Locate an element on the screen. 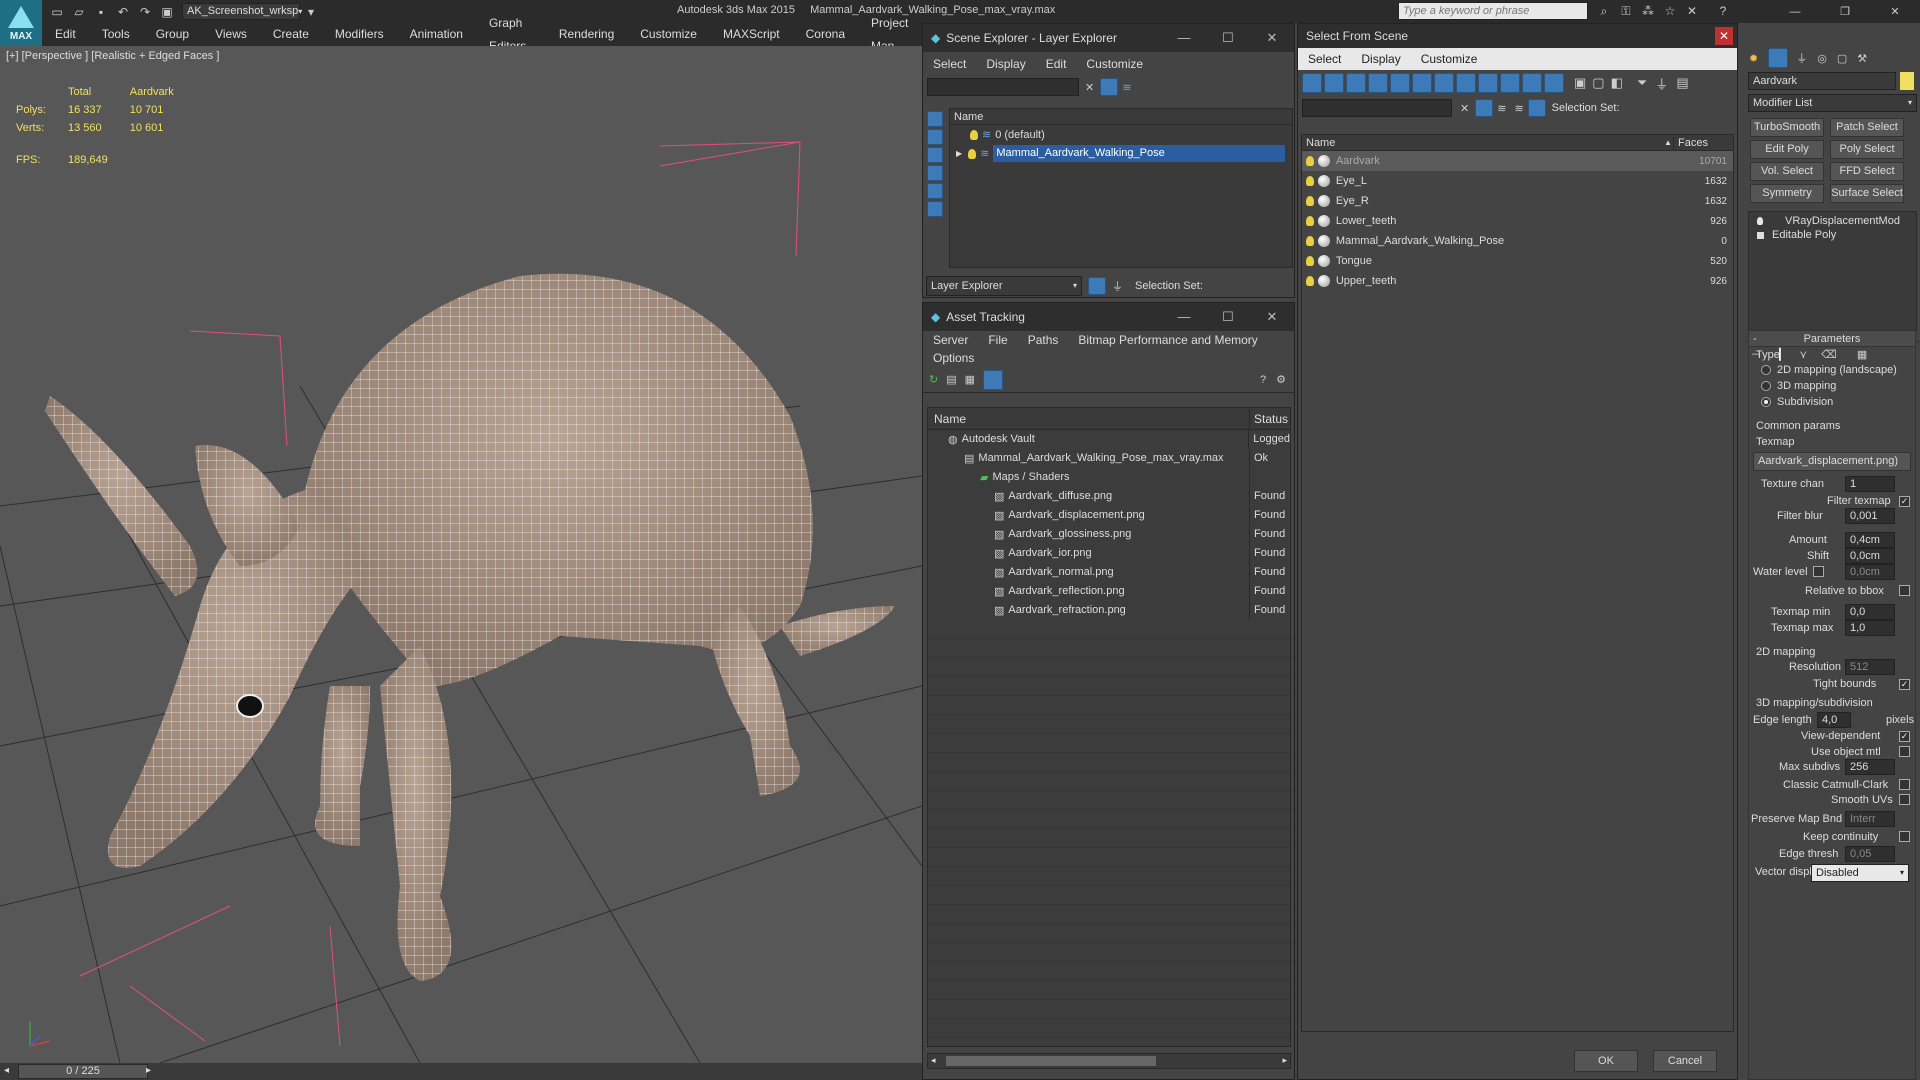 The height and width of the screenshot is (1080, 1920). stack-item: VRayDisplacementMod is located at coordinates (1832, 221).